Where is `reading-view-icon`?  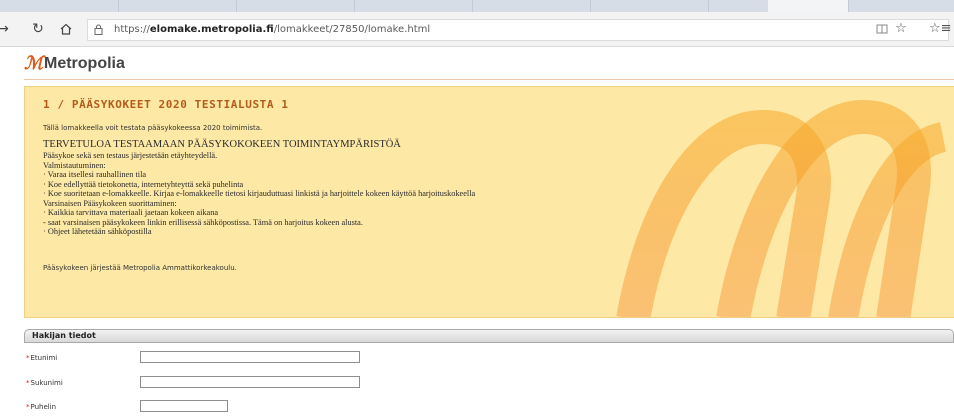 reading-view-icon is located at coordinates (882, 29).